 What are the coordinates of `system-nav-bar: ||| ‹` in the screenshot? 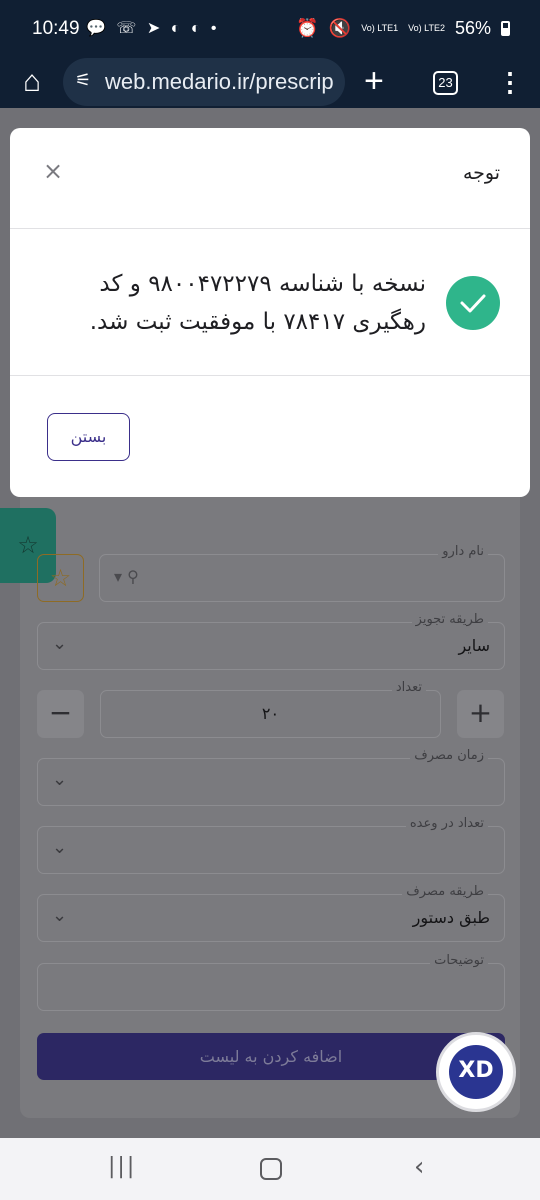 It's located at (270, 1169).